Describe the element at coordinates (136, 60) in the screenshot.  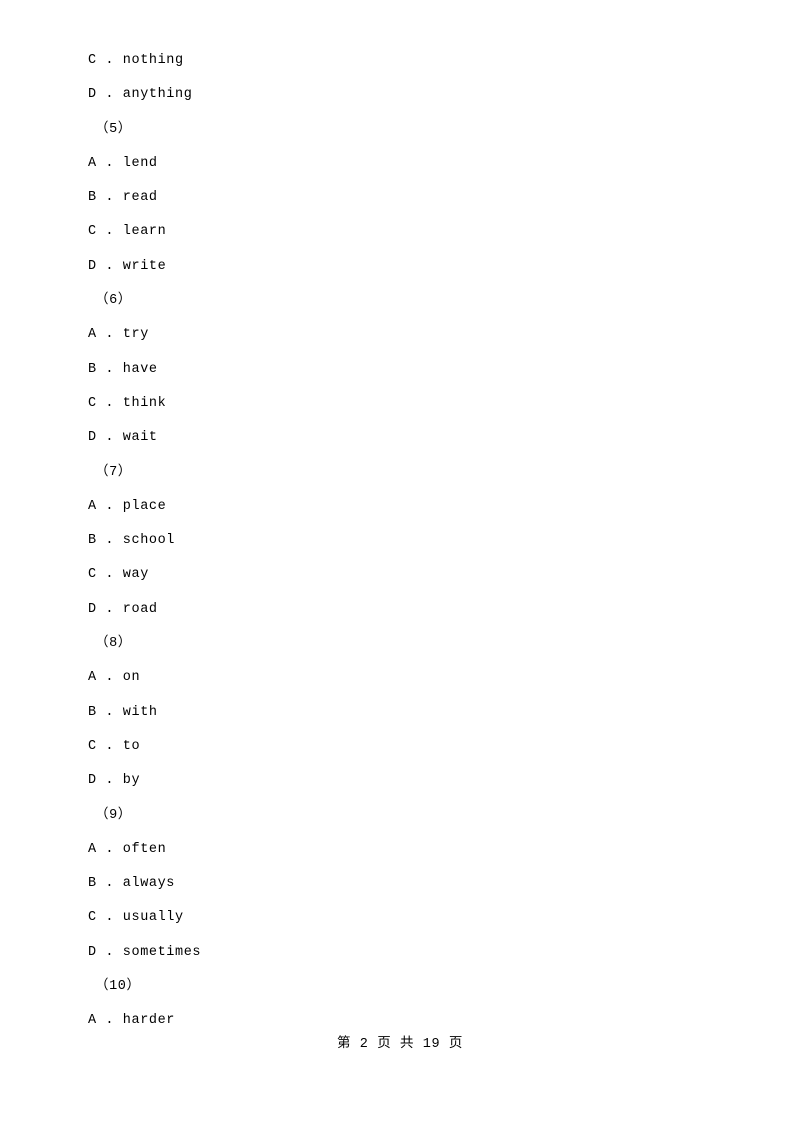
I see `option-line: C . nothing` at that location.